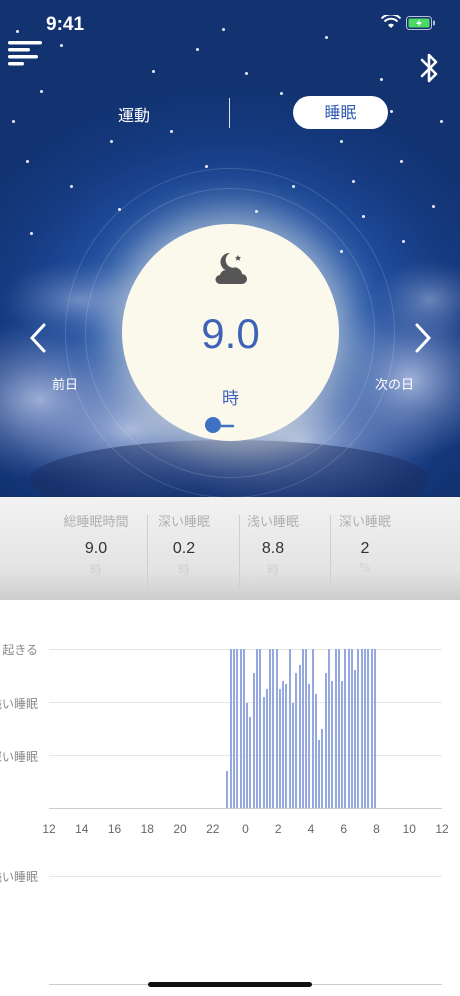 This screenshot has width=460, height=996. Describe the element at coordinates (220, 425) in the screenshot. I see `dial-handle` at that location.